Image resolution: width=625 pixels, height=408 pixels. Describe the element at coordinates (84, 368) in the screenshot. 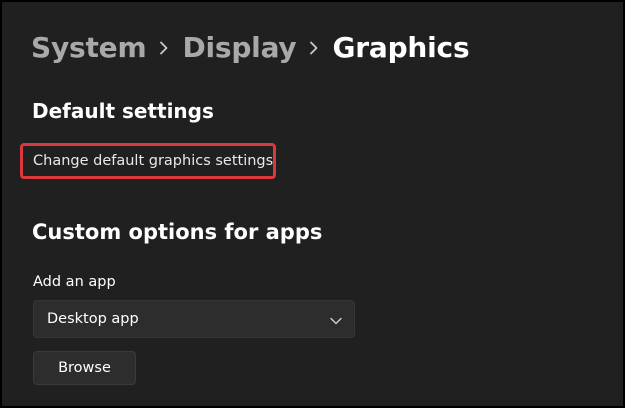

I see `browse-button: Browse` at that location.